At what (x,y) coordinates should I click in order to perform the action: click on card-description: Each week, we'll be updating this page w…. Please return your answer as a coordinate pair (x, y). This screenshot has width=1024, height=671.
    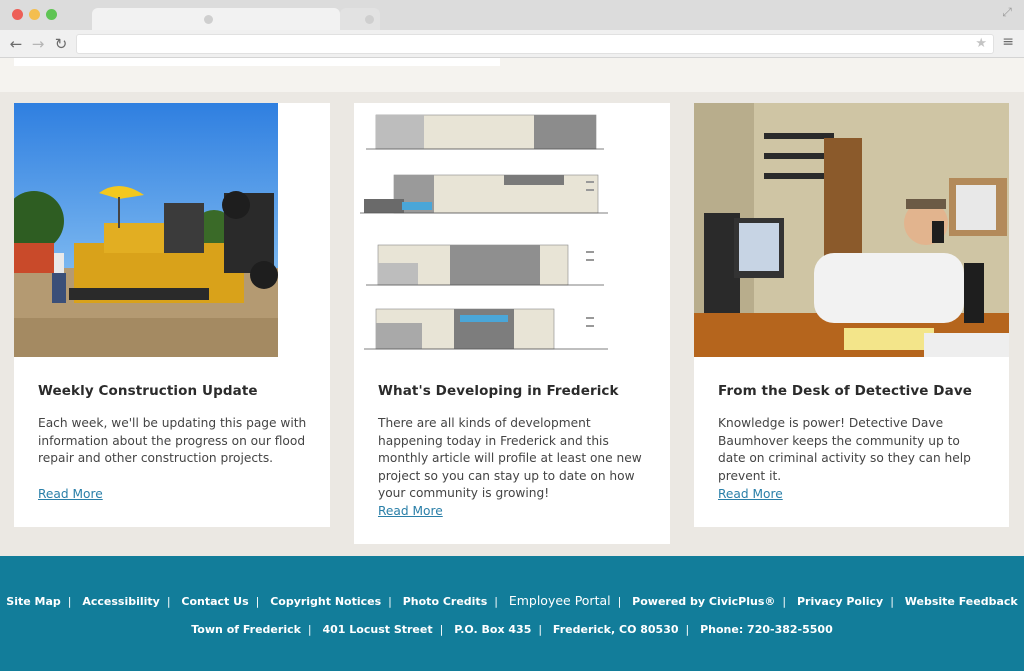
    Looking at the image, I should click on (172, 440).